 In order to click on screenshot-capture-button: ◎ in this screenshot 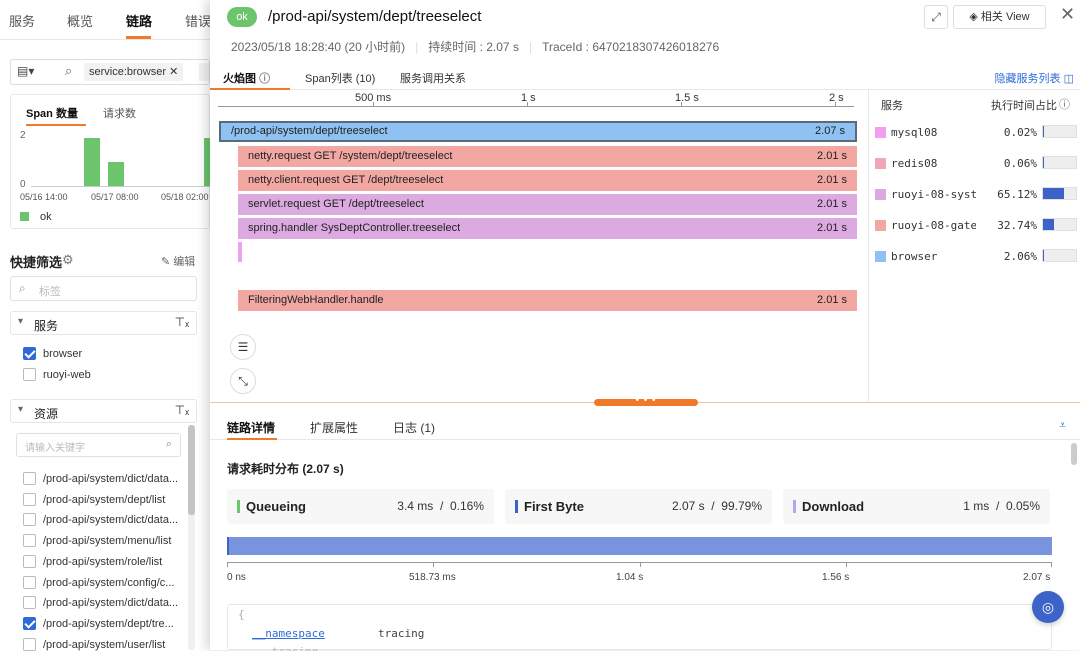, I will do `click(1048, 607)`.